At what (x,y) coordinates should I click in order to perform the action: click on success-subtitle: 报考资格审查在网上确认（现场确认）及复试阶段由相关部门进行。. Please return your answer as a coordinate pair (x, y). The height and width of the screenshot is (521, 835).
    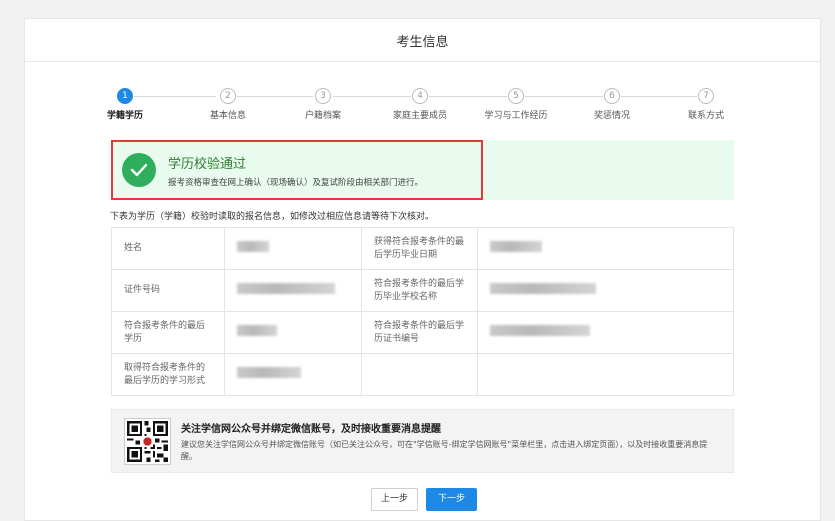
    Looking at the image, I should click on (296, 182).